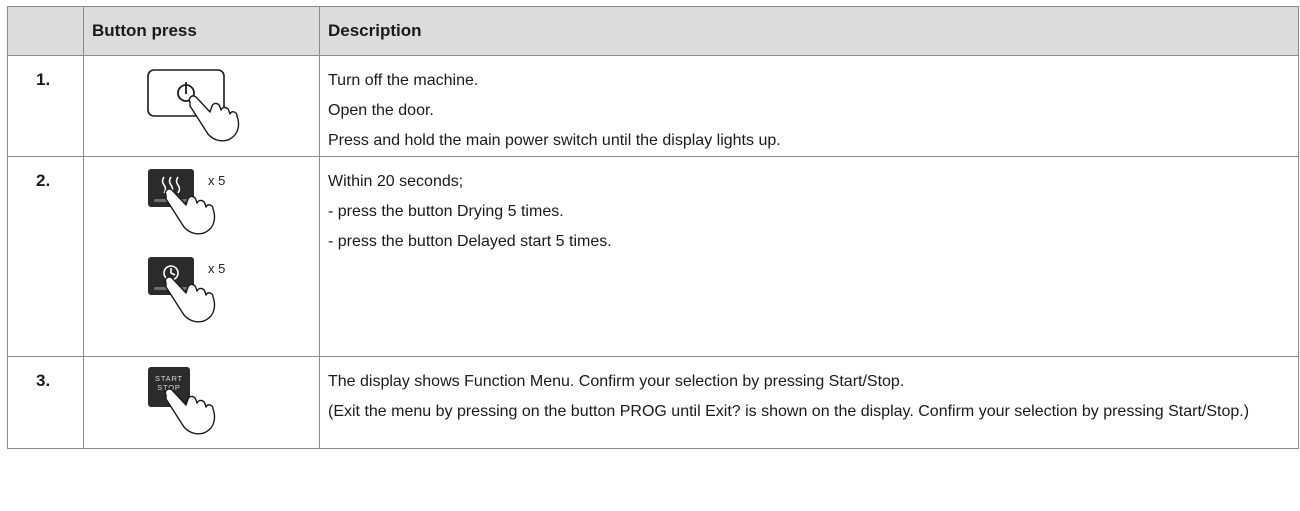 This screenshot has width=1300, height=511. I want to click on button-press-cell: START STOP, so click(201, 402).